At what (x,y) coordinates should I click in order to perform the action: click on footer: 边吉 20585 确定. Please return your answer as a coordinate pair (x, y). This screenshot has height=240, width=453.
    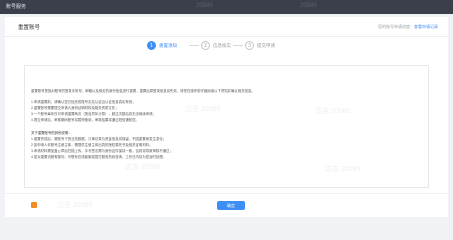
    Looking at the image, I should click on (226, 205).